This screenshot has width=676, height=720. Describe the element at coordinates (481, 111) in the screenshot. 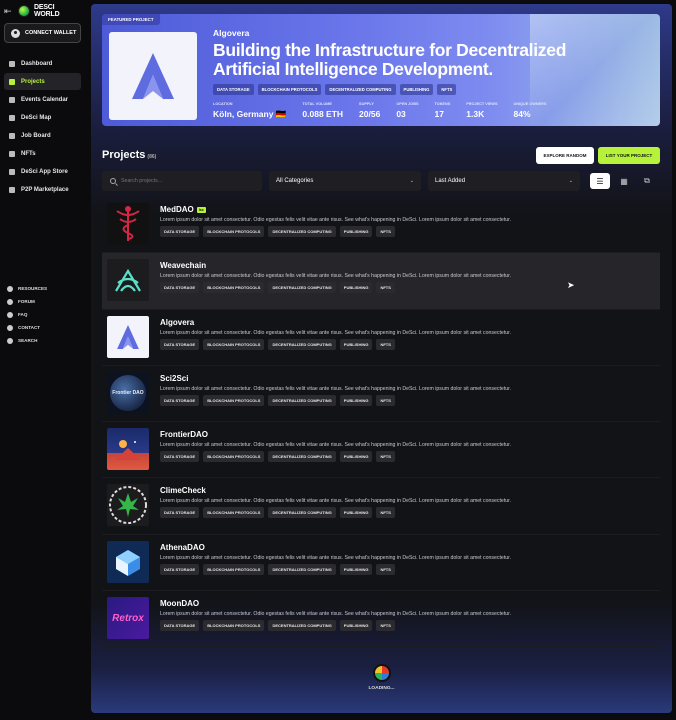

I see `stat-project-views: PROJECT VIEWS 1.3K` at that location.